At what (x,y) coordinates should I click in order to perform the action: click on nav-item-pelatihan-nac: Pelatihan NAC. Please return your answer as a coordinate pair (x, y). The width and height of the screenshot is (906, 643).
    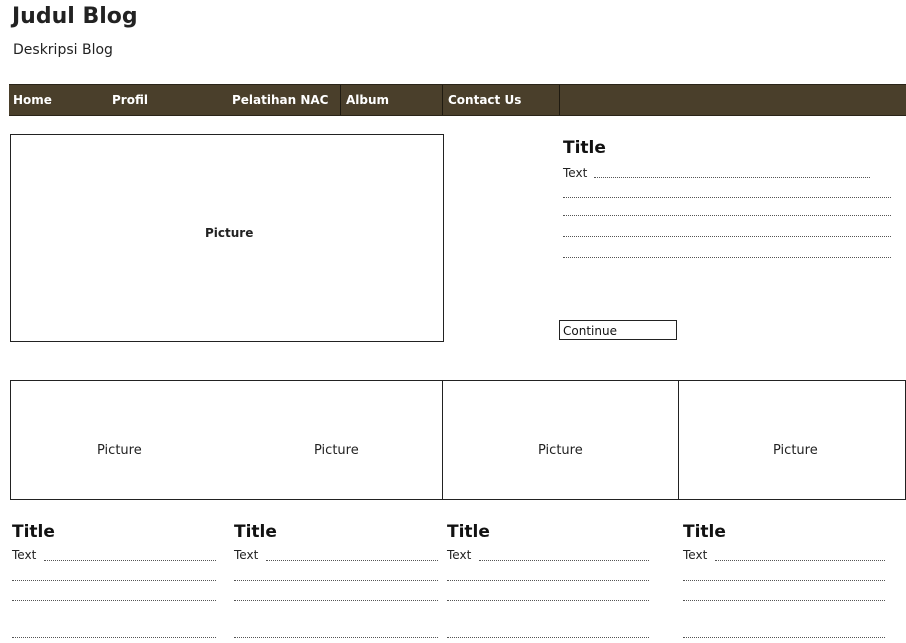
    Looking at the image, I should click on (278, 100).